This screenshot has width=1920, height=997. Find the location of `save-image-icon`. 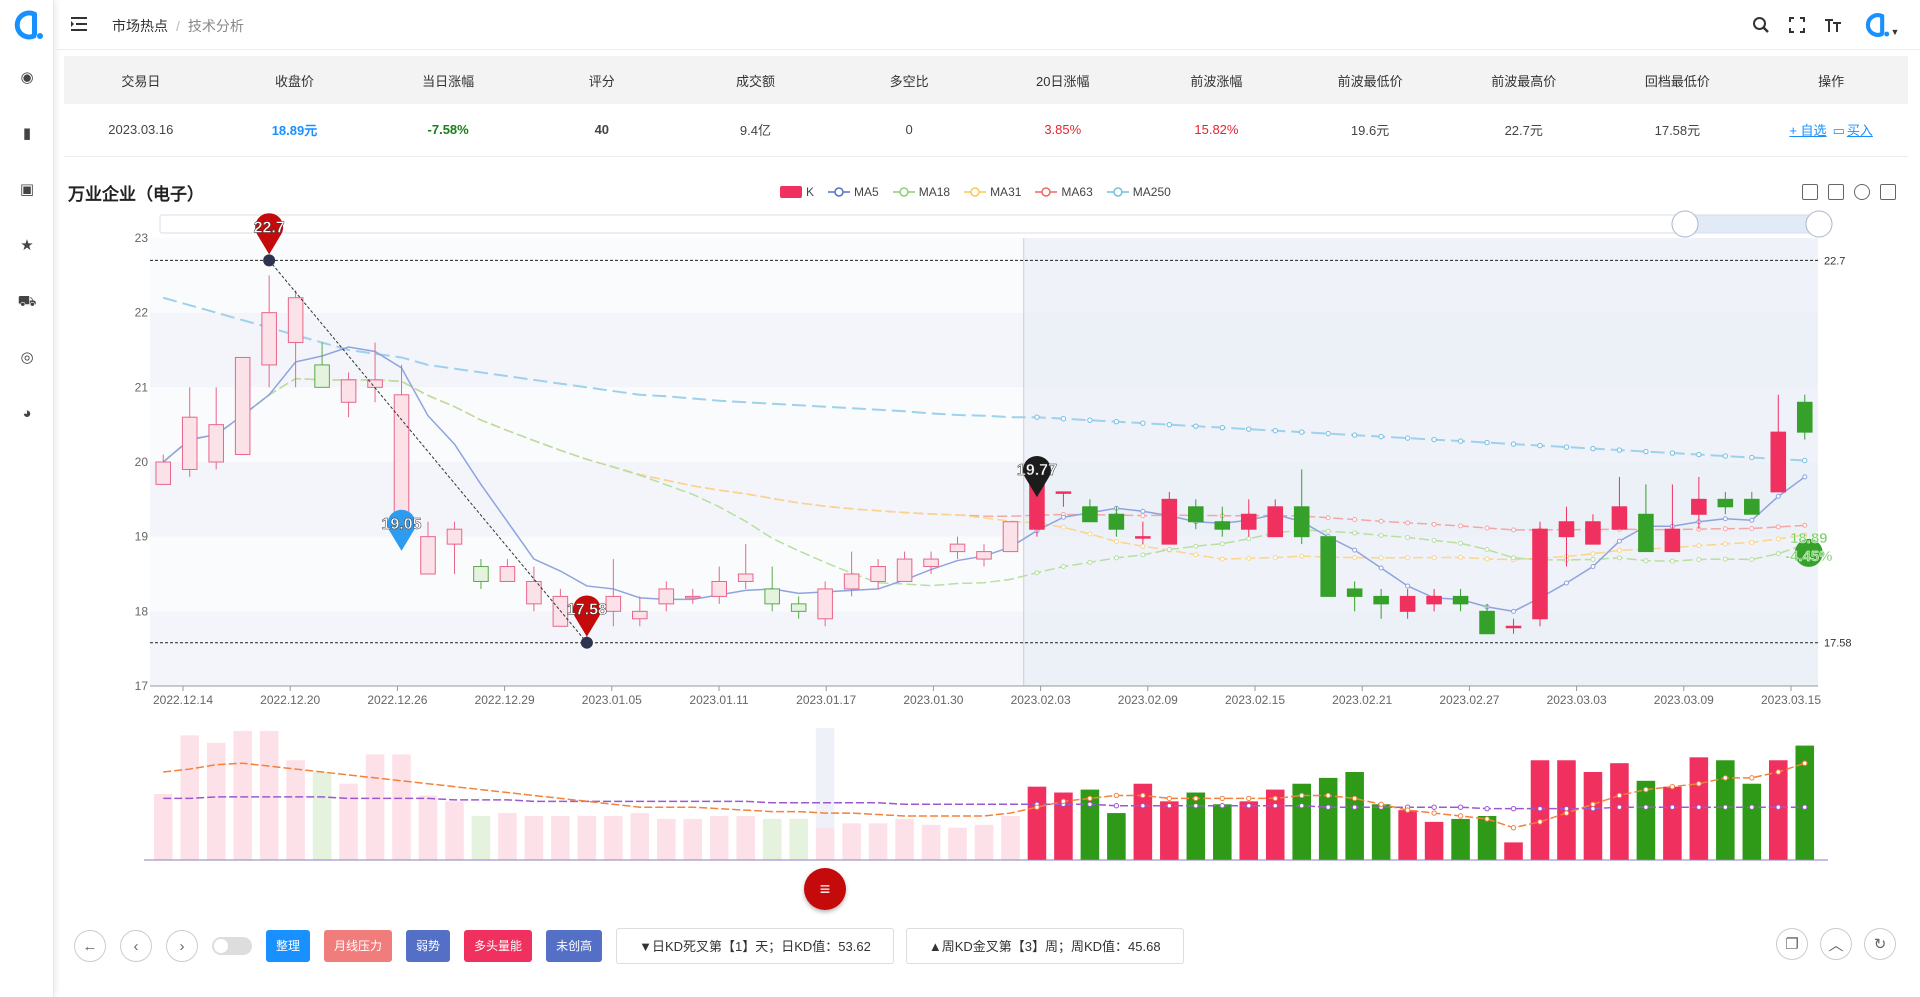

save-image-icon is located at coordinates (1888, 192).